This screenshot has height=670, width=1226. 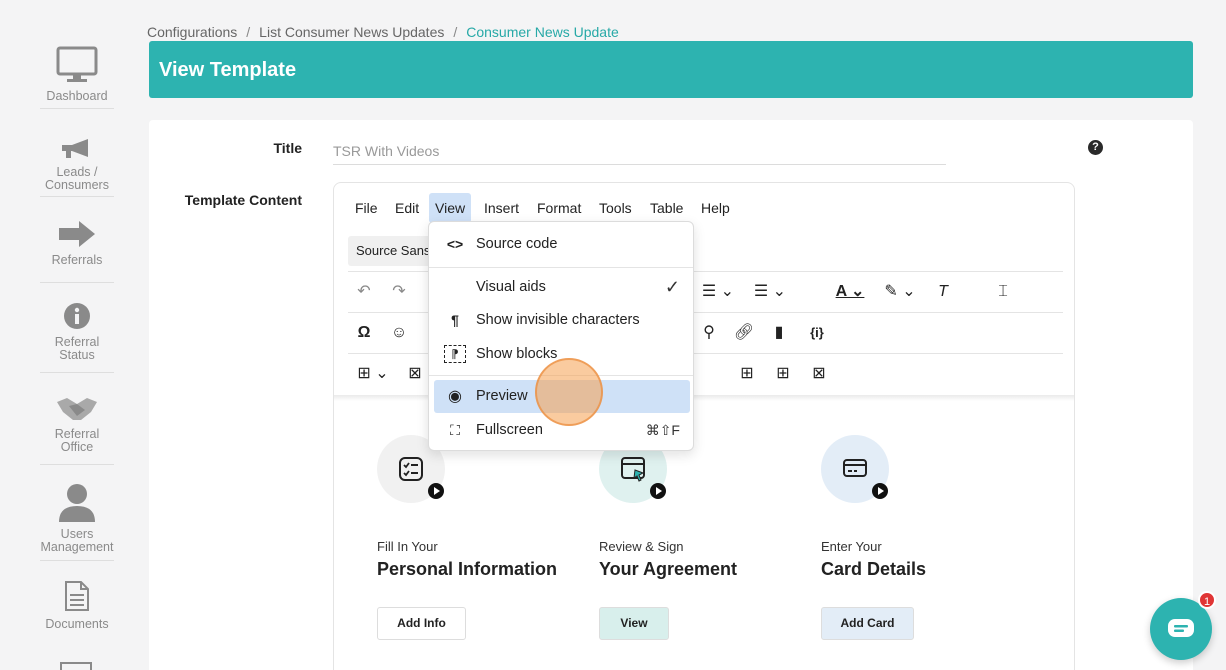 I want to click on sidebar-item-documents: Documents, so click(x=77, y=605).